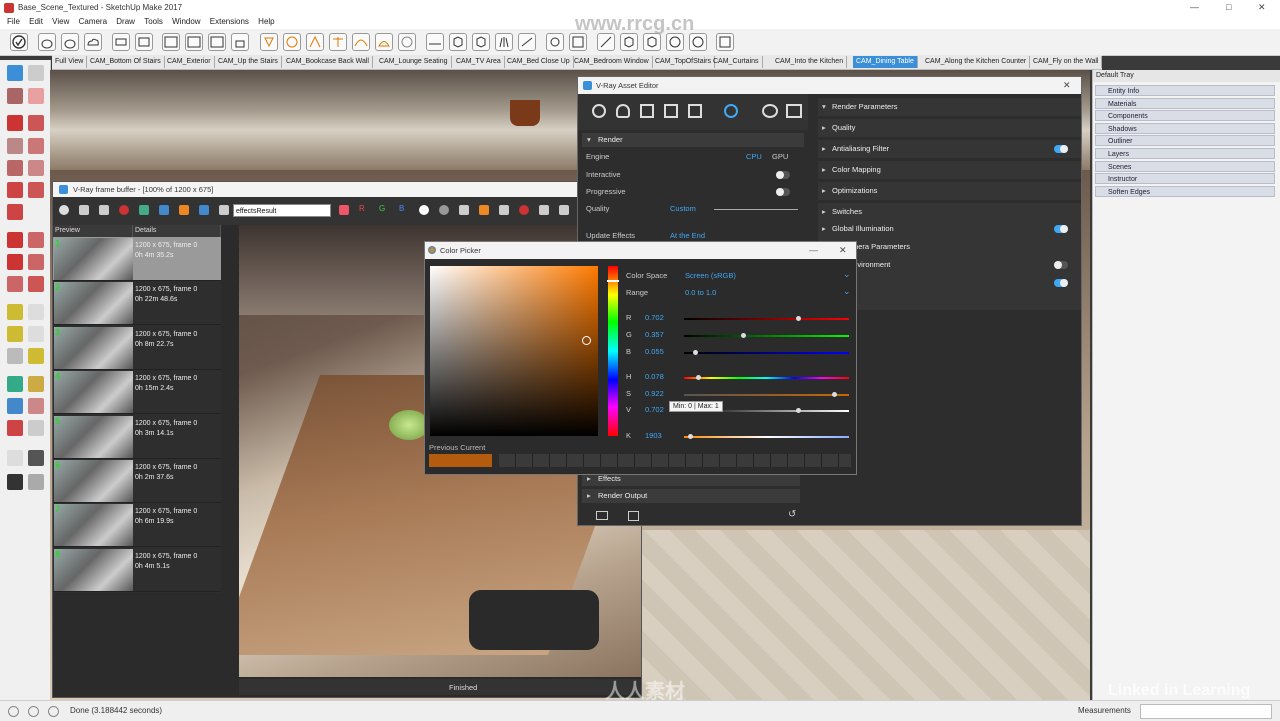 This screenshot has height=721, width=1280. Describe the element at coordinates (137, 570) in the screenshot. I see `history-row: 8 1200 x 675, frame 0 0h 4m 5.1s` at that location.